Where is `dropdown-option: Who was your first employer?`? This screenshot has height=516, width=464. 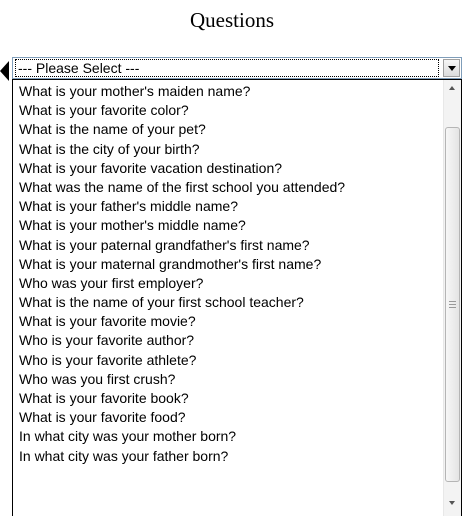
dropdown-option: Who was your first employer? is located at coordinates (228, 283).